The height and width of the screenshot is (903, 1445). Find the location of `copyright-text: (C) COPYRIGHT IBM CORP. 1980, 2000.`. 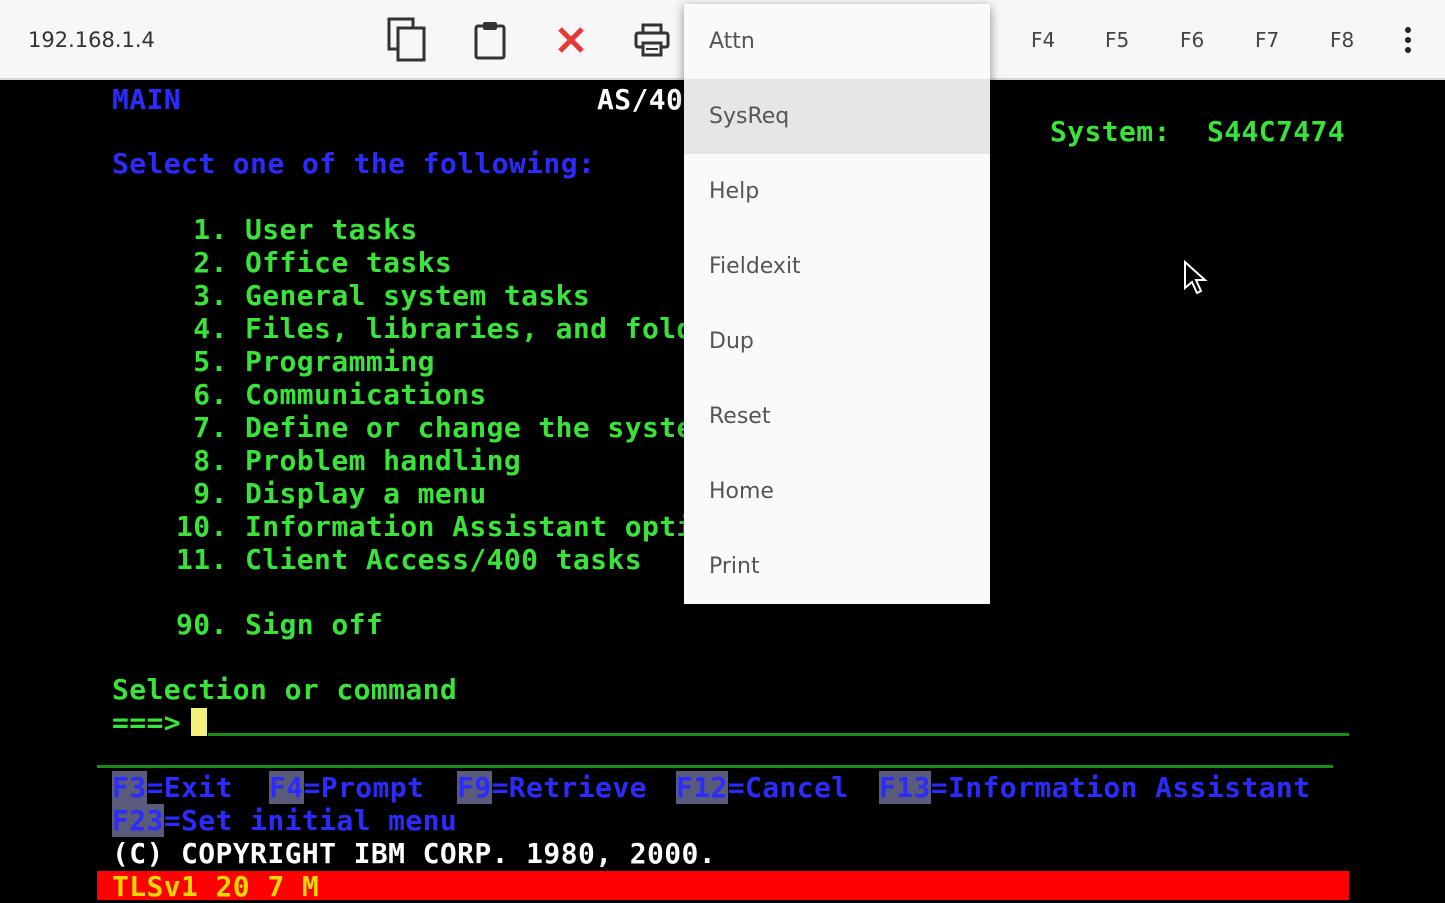

copyright-text: (C) COPYRIGHT IBM CORP. 1980, 2000. is located at coordinates (414, 853).